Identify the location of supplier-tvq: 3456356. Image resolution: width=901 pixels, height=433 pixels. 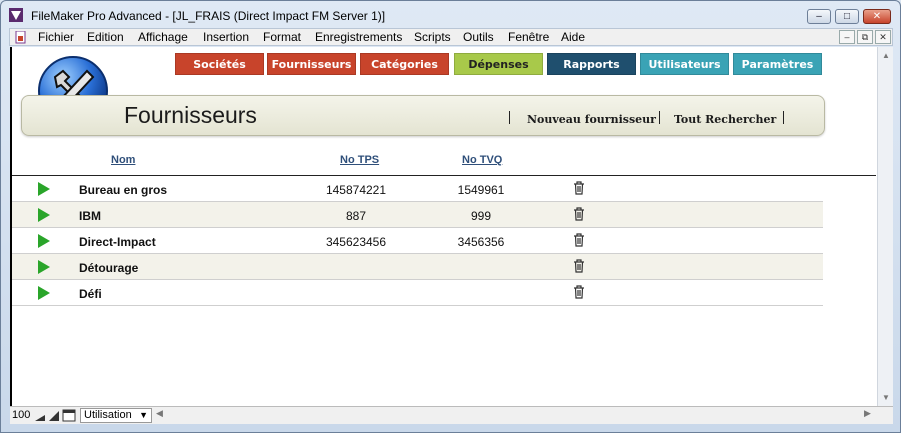
(481, 242).